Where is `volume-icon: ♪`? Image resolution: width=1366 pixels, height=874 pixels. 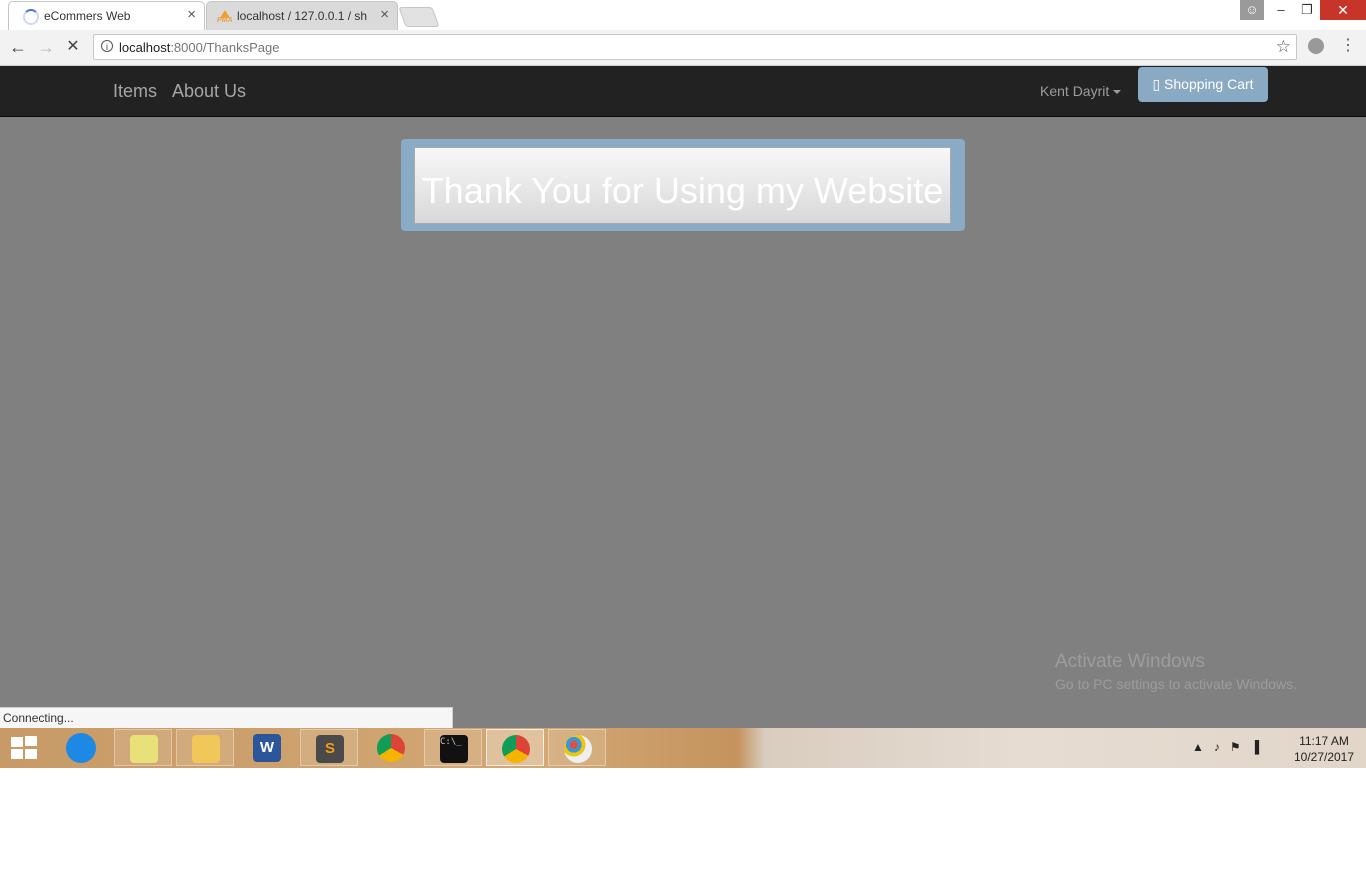
volume-icon: ♪ is located at coordinates (1217, 747).